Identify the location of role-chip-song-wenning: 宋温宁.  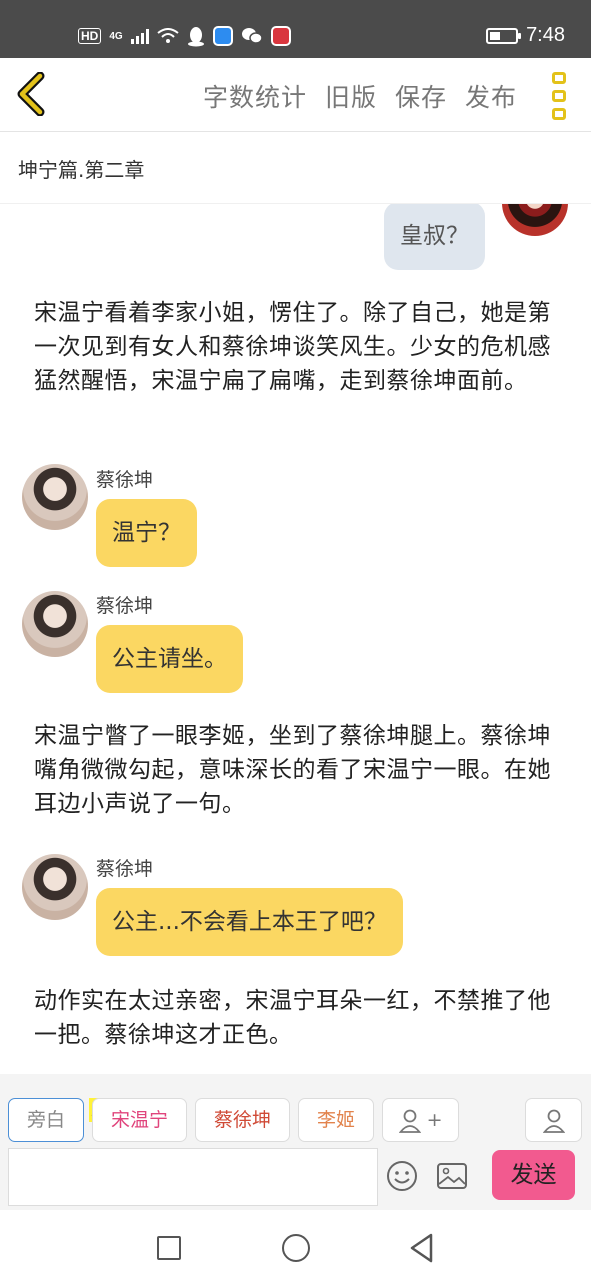
(139, 1120).